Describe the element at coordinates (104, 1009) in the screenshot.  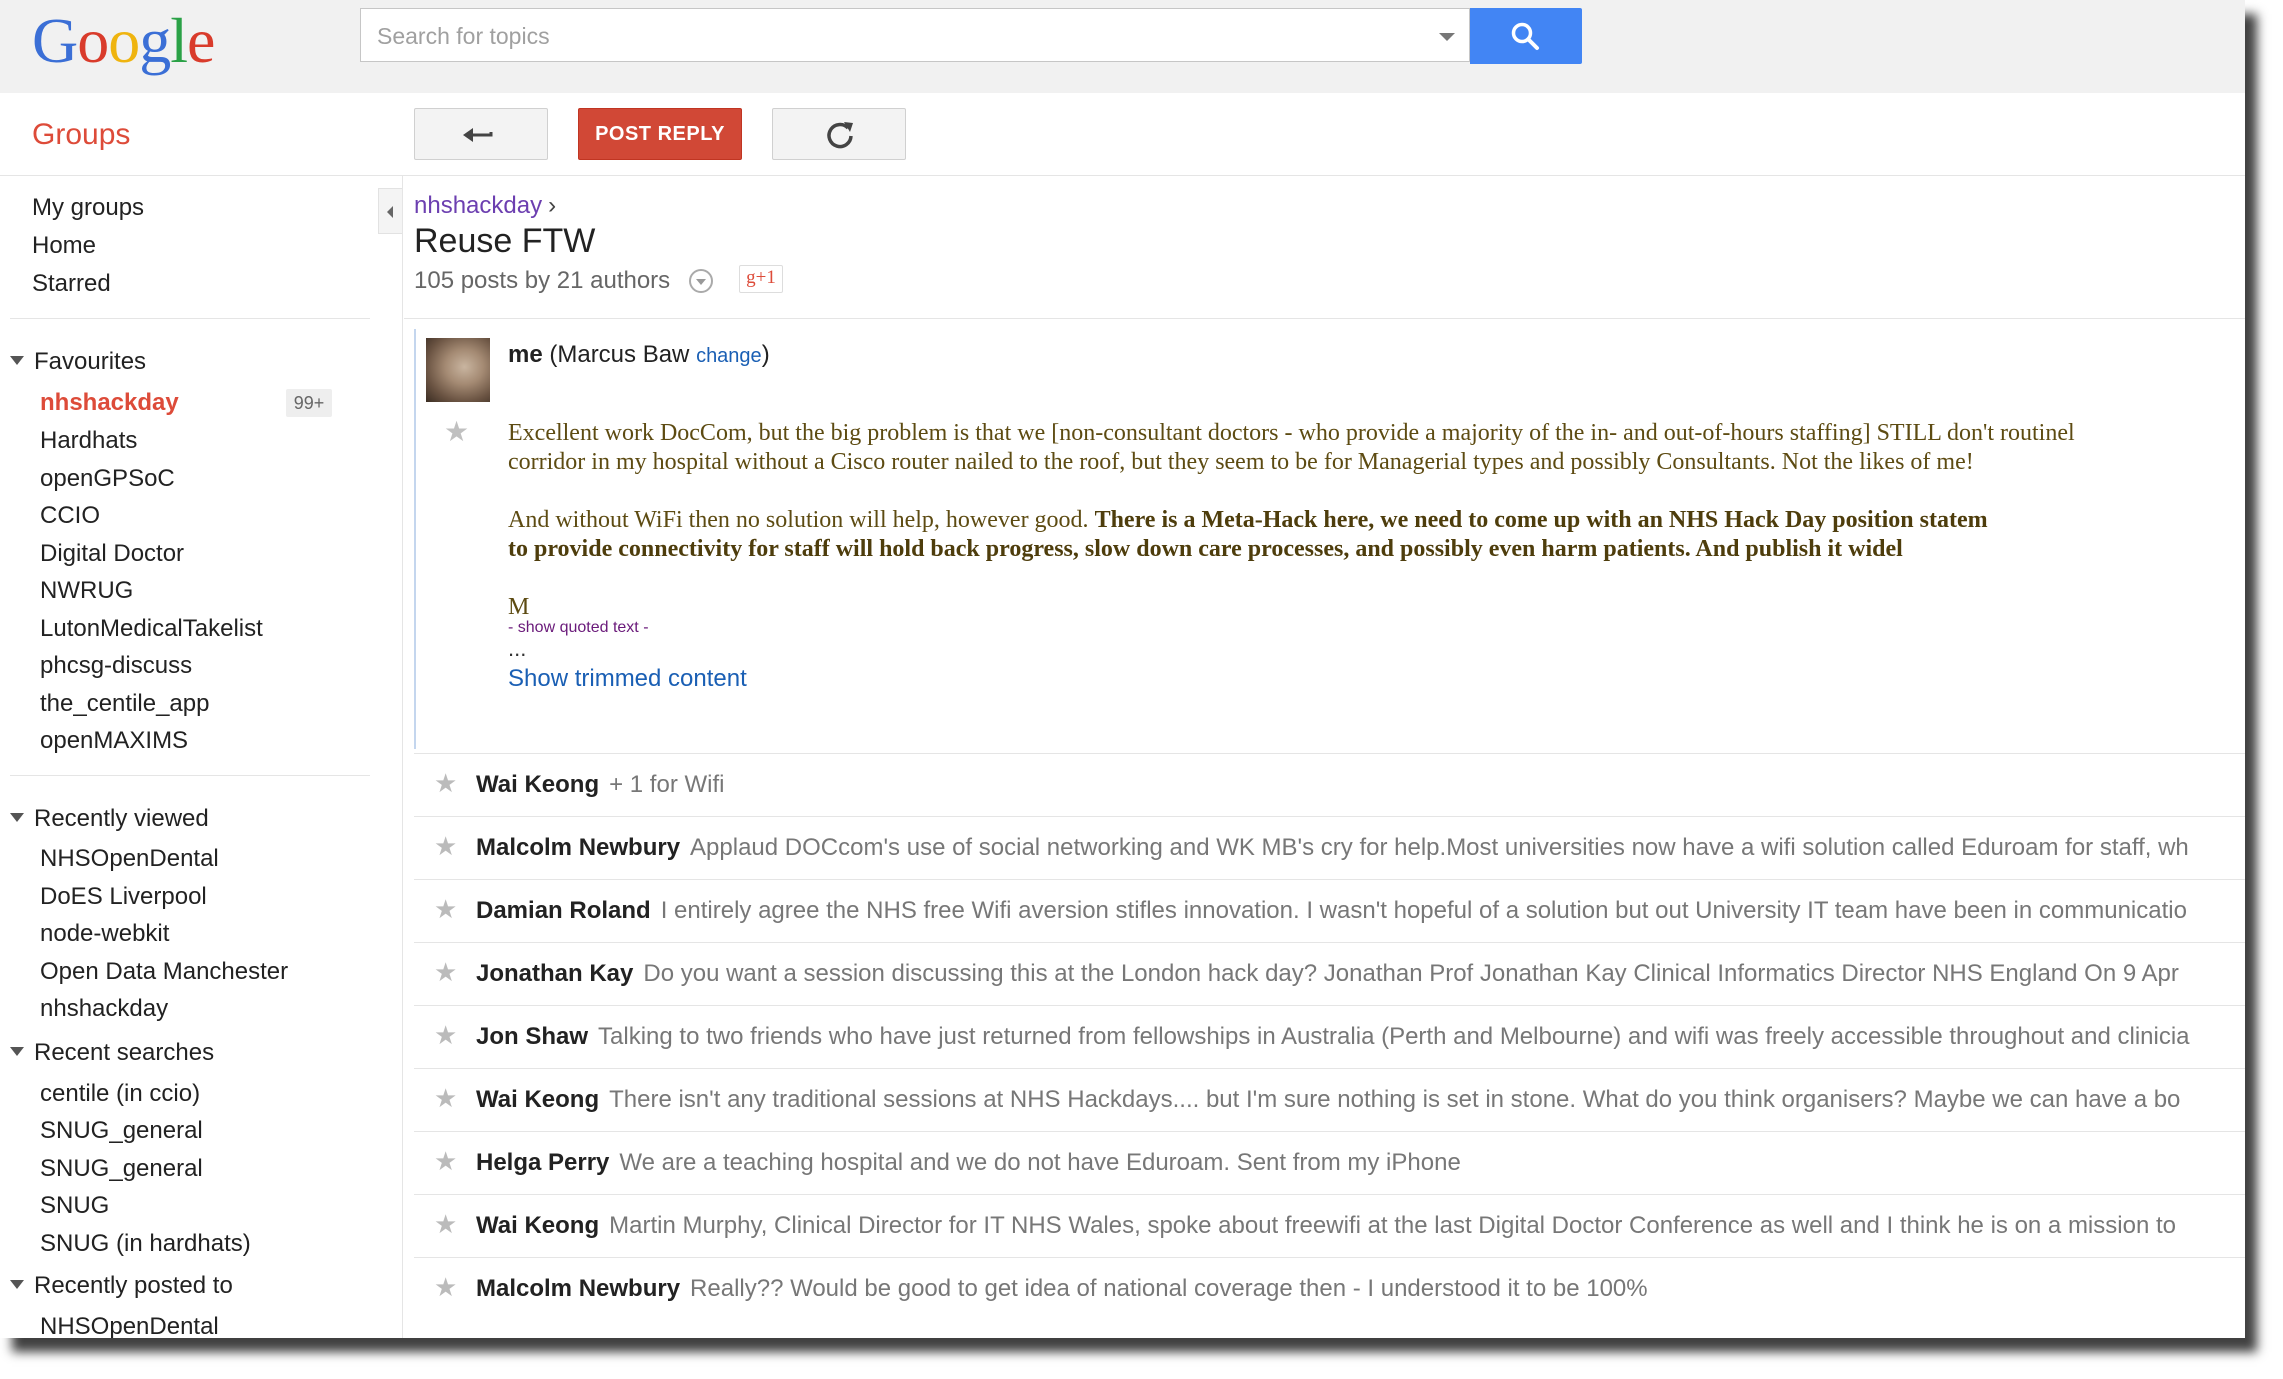
I see `sidebar-item-group: nhshackday` at that location.